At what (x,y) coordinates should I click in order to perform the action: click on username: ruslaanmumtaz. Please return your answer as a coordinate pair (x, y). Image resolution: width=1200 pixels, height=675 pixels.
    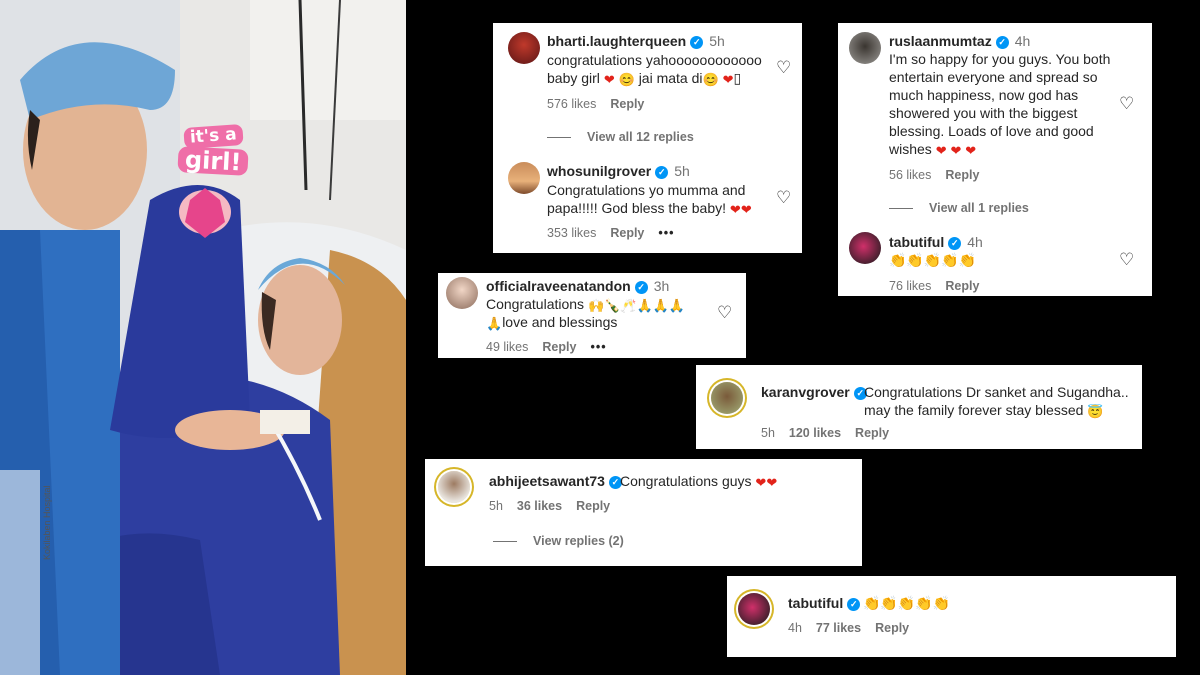
    Looking at the image, I should click on (940, 41).